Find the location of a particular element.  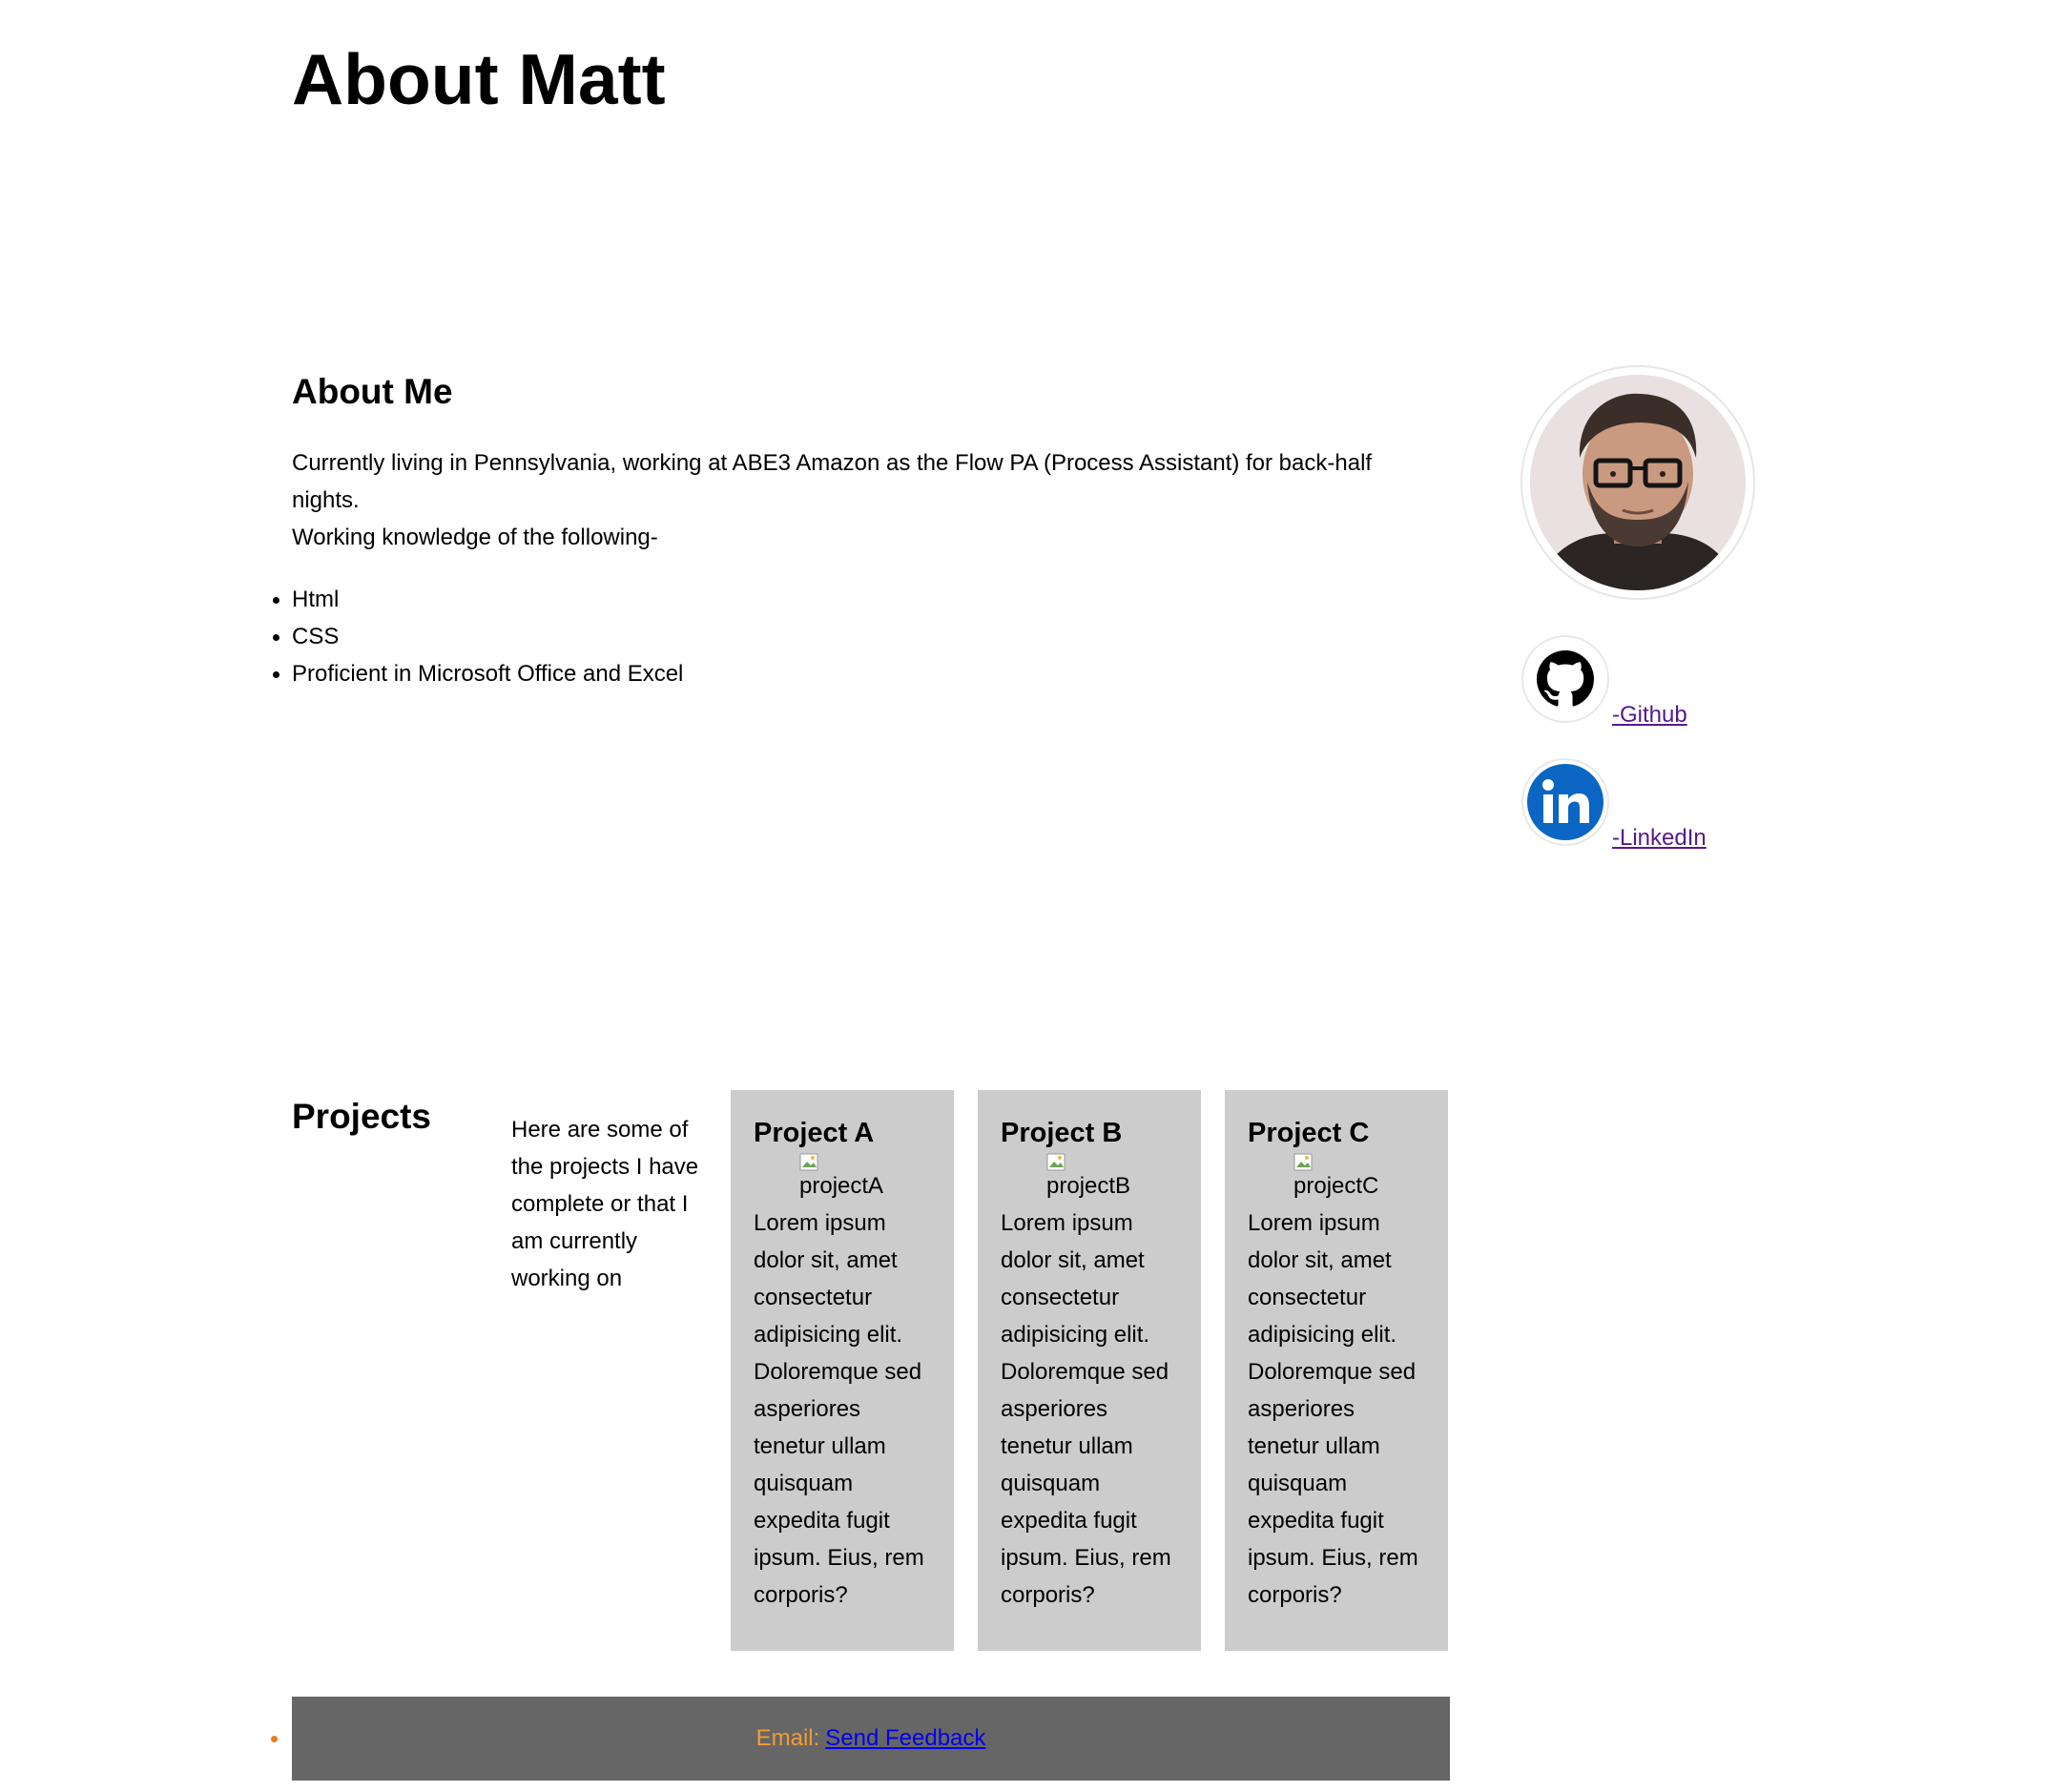

project-title: Project A is located at coordinates (814, 1133).